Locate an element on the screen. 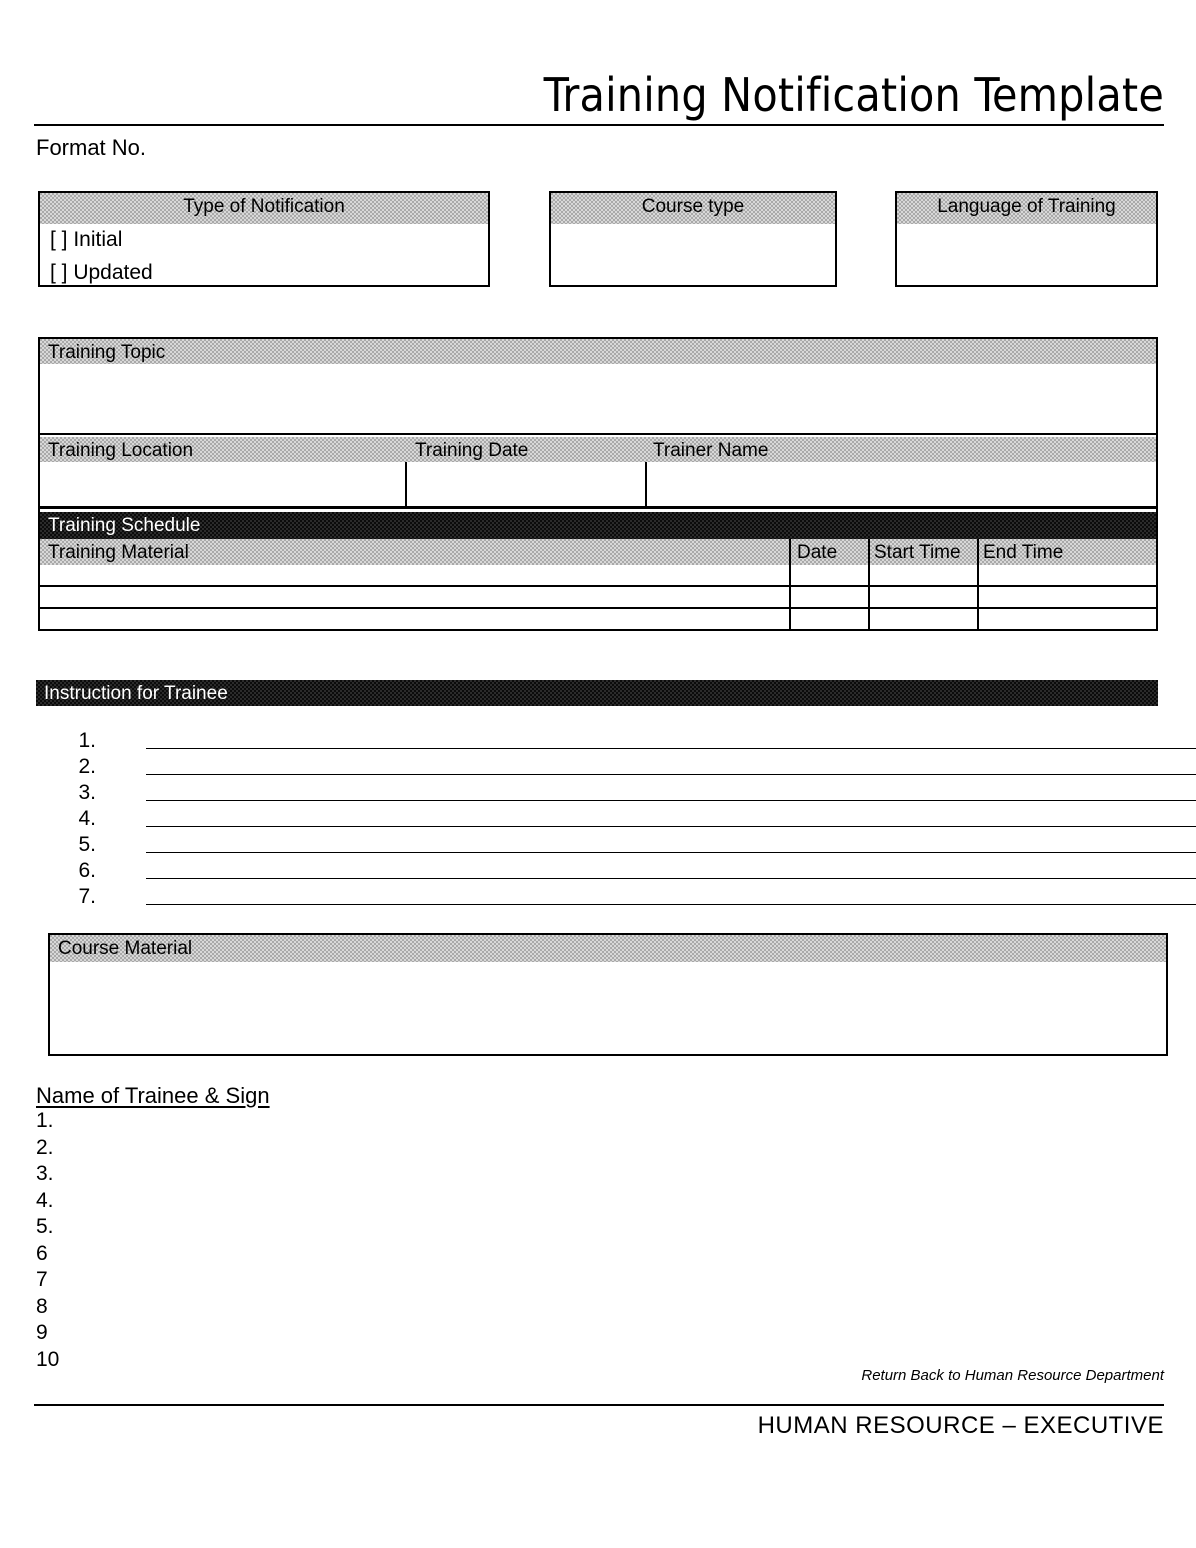  training-material-column-header: Training Material is located at coordinates (118, 552).